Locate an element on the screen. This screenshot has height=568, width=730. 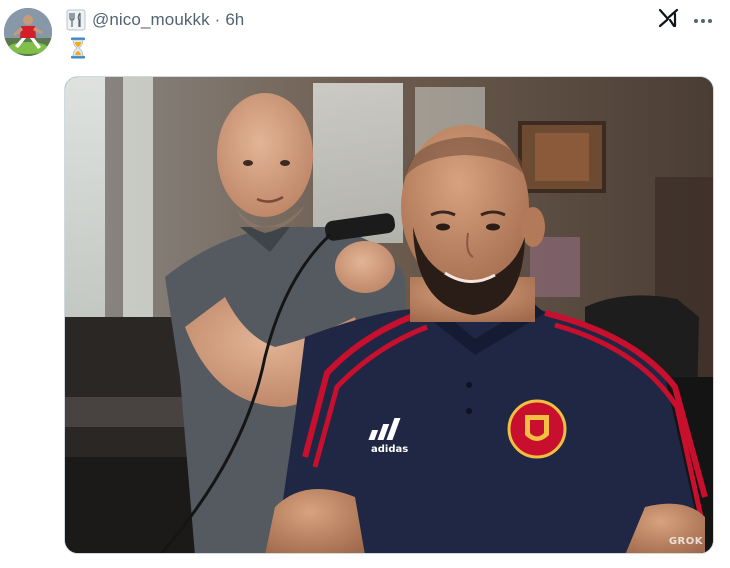
avatar is located at coordinates (28, 32).